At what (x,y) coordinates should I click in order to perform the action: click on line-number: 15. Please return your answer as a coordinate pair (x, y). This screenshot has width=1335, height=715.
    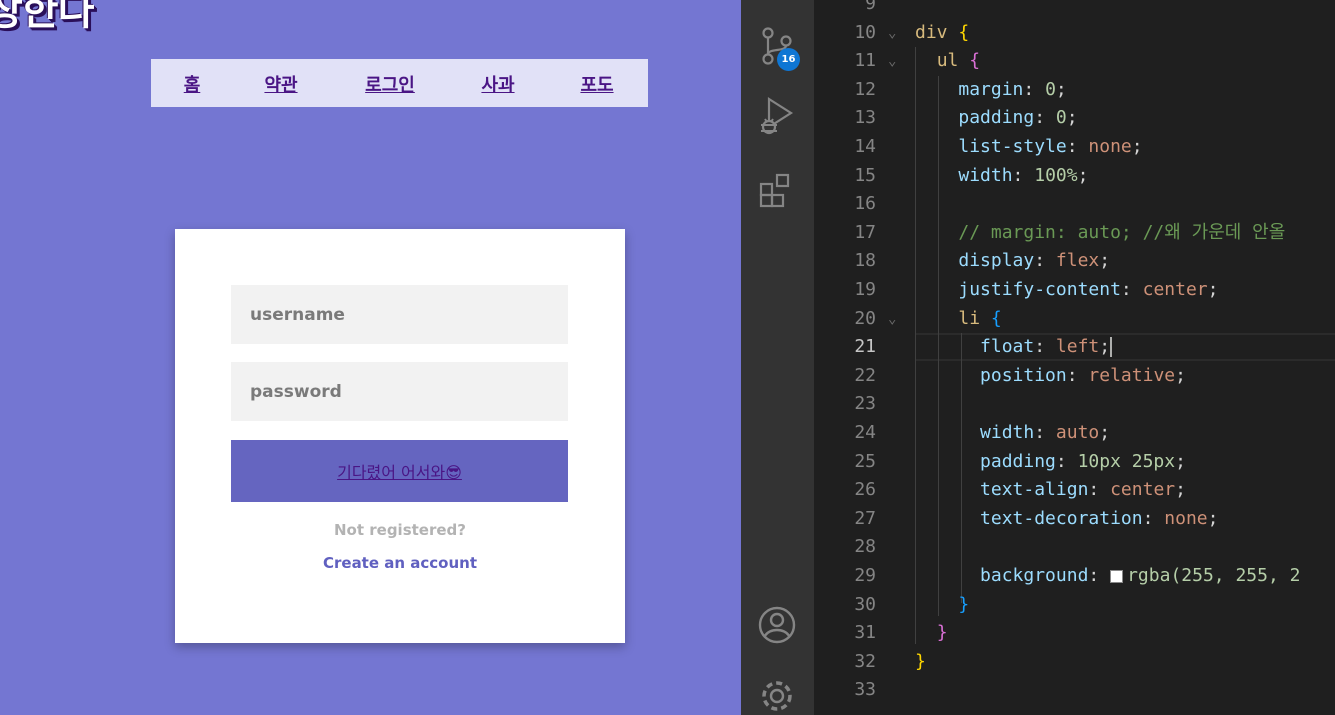
    Looking at the image, I should click on (865, 175).